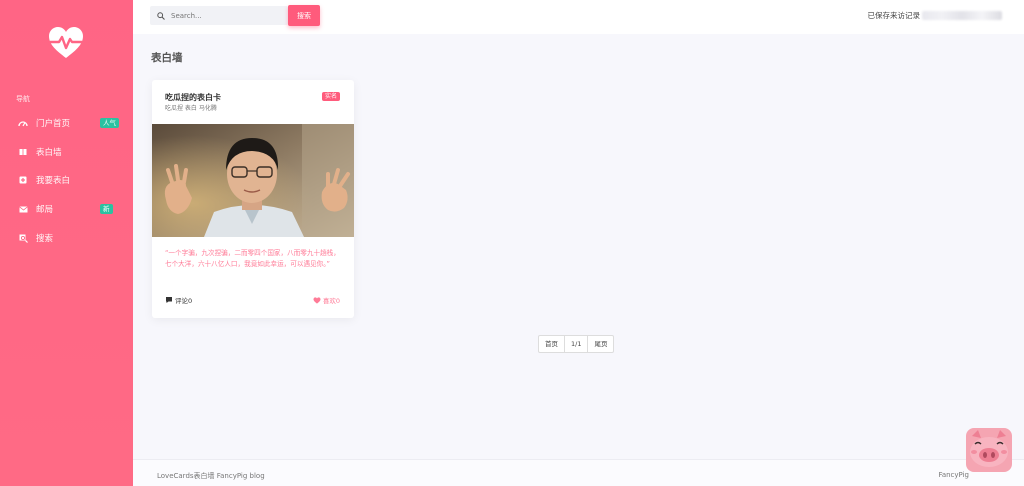 The image size is (1024, 486). What do you see at coordinates (73, 209) in the screenshot?
I see `sidebar-item-post-office: 邮局 新` at bounding box center [73, 209].